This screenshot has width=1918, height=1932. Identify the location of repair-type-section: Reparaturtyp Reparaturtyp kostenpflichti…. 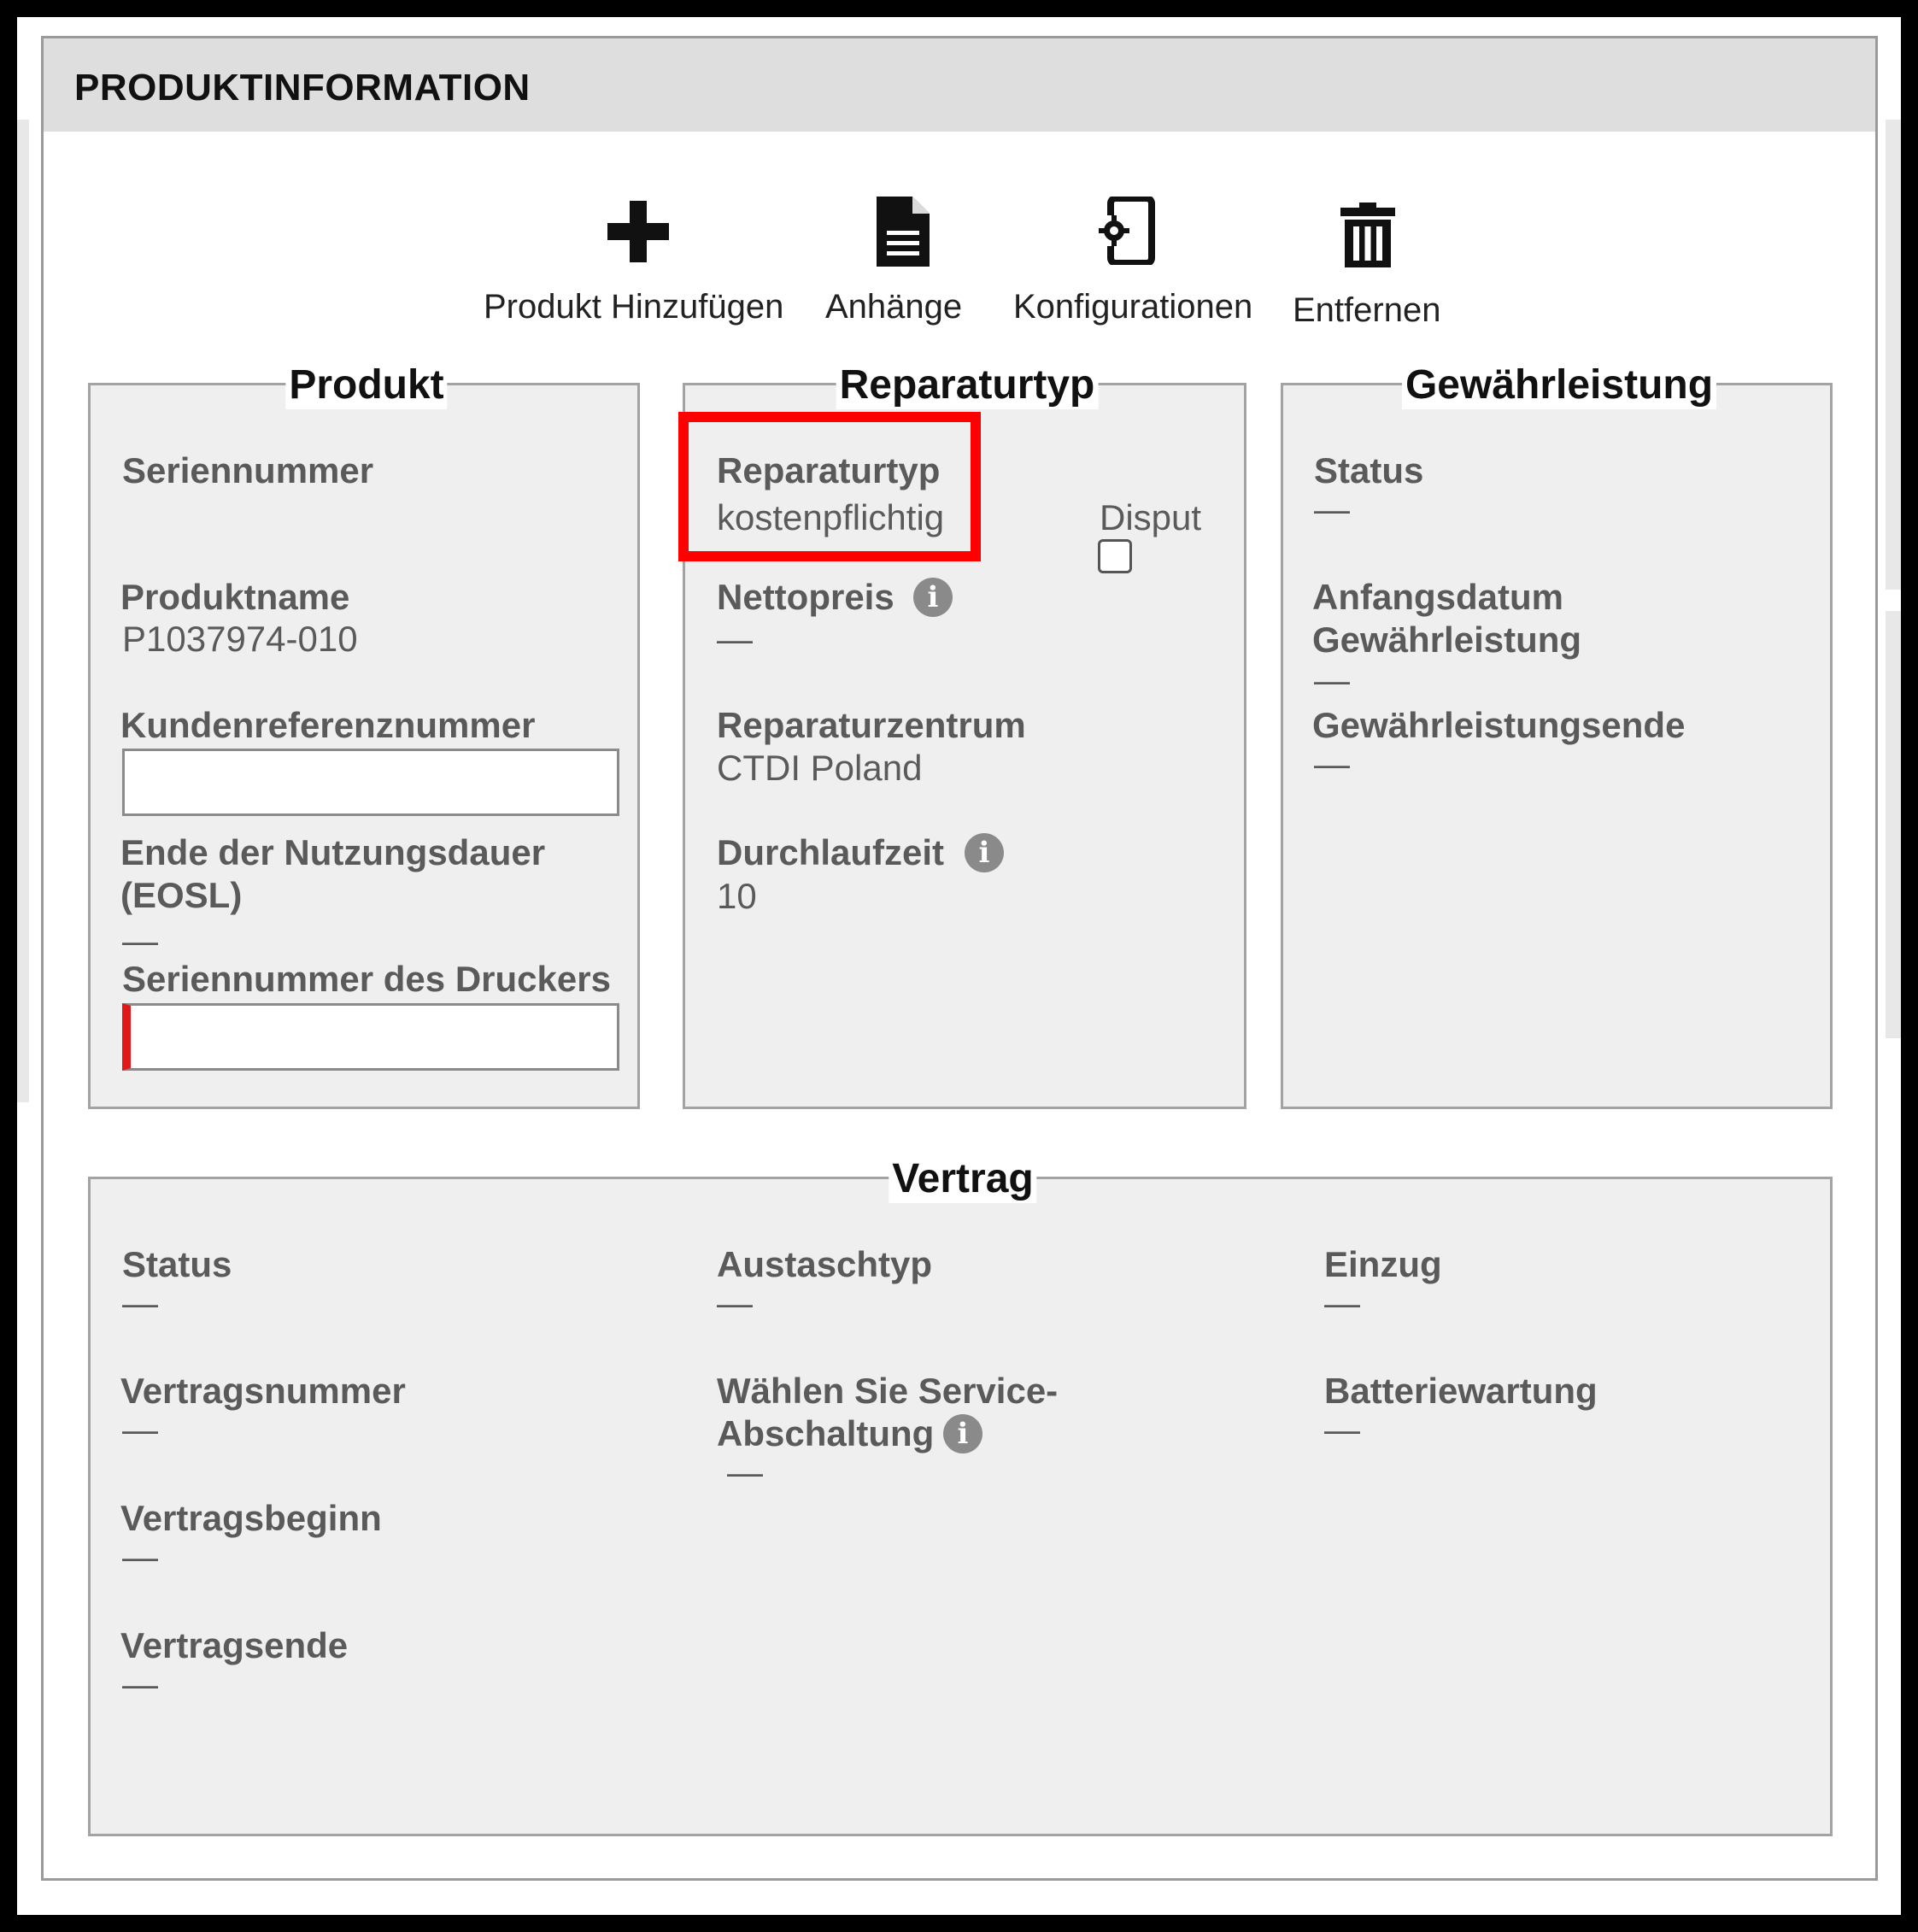
(964, 735).